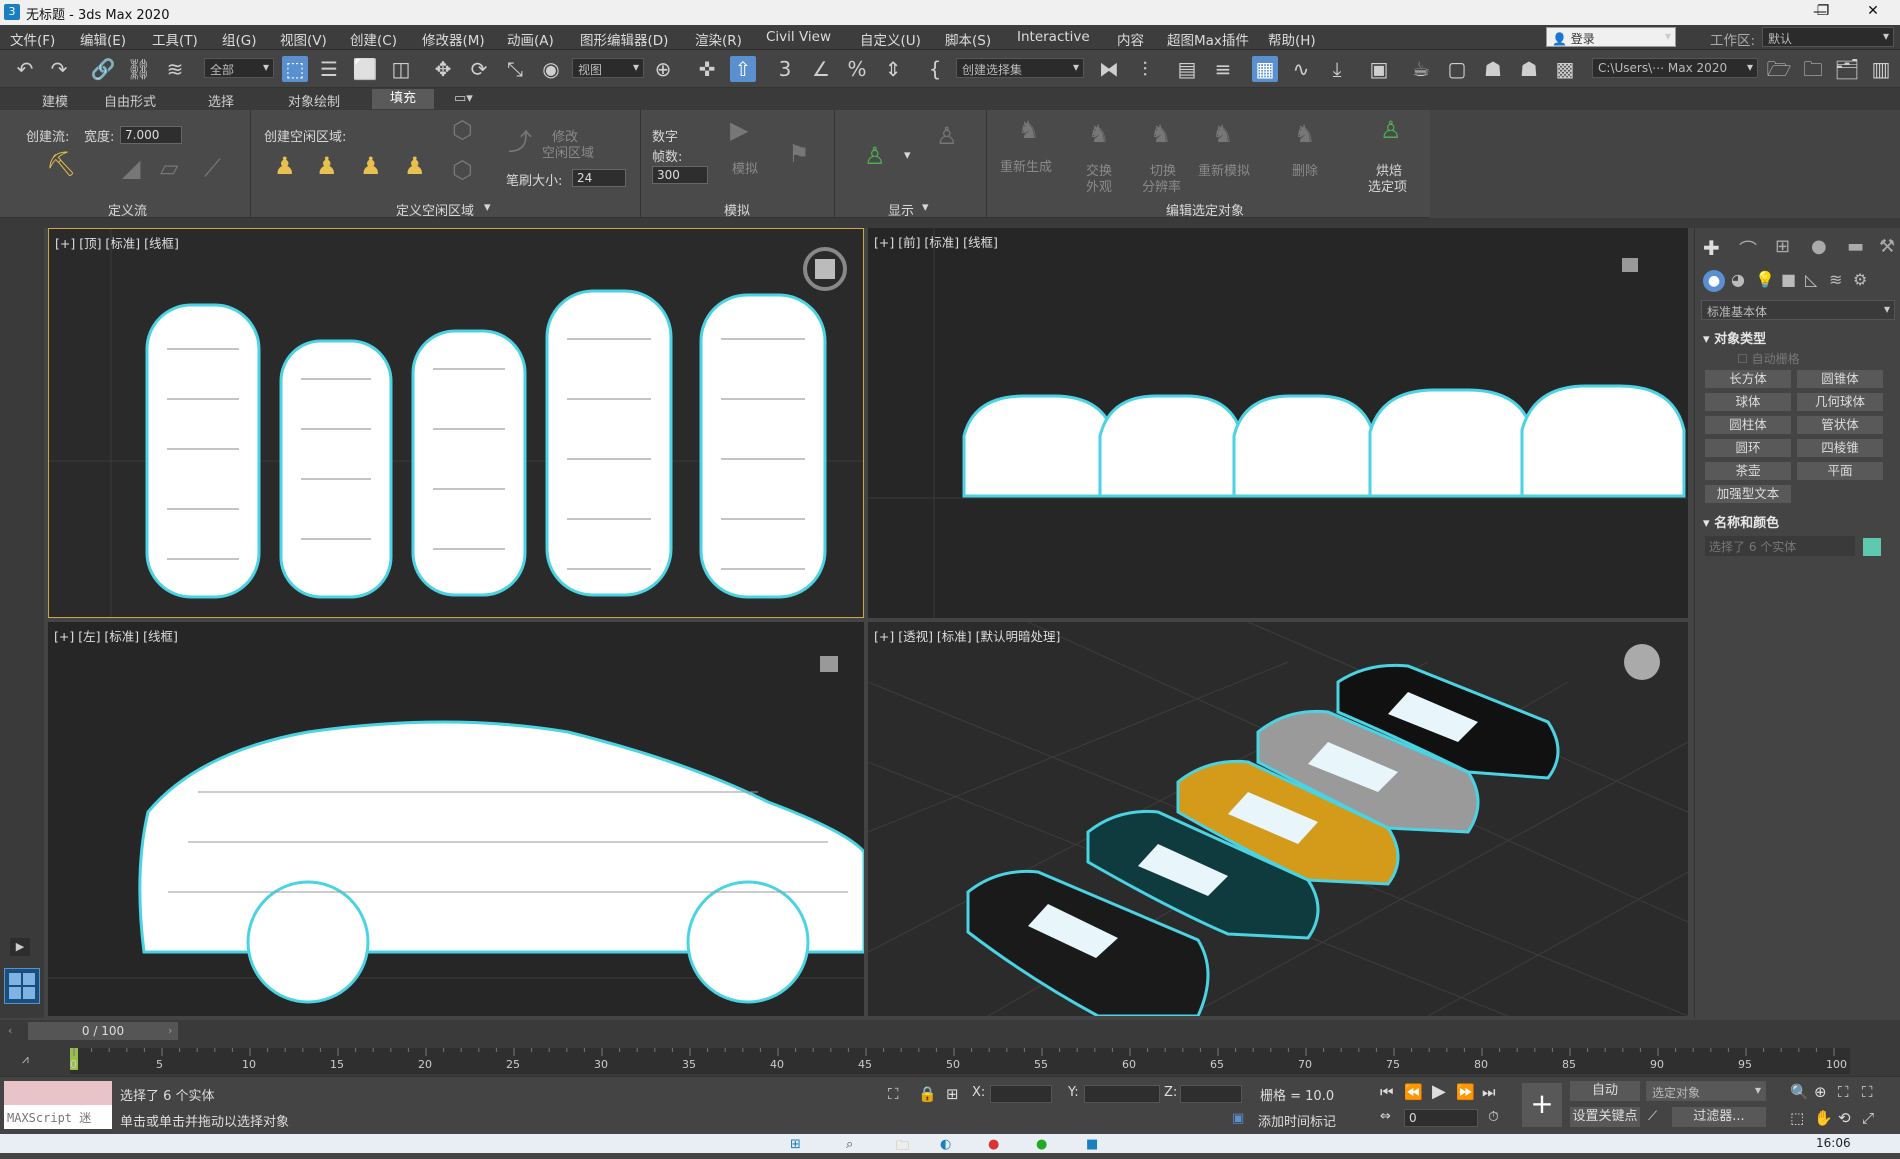 The height and width of the screenshot is (1159, 1900). I want to click on angle-snap-icon: ∠, so click(821, 69).